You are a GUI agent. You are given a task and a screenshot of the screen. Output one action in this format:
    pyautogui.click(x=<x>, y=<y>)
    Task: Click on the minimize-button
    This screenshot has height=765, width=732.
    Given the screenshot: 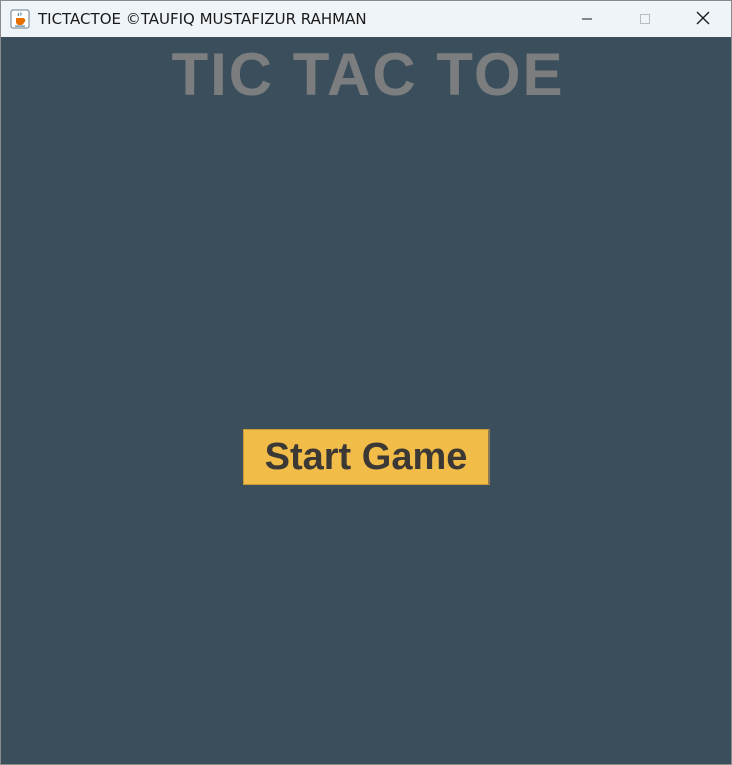 What is the action you would take?
    pyautogui.click(x=587, y=19)
    